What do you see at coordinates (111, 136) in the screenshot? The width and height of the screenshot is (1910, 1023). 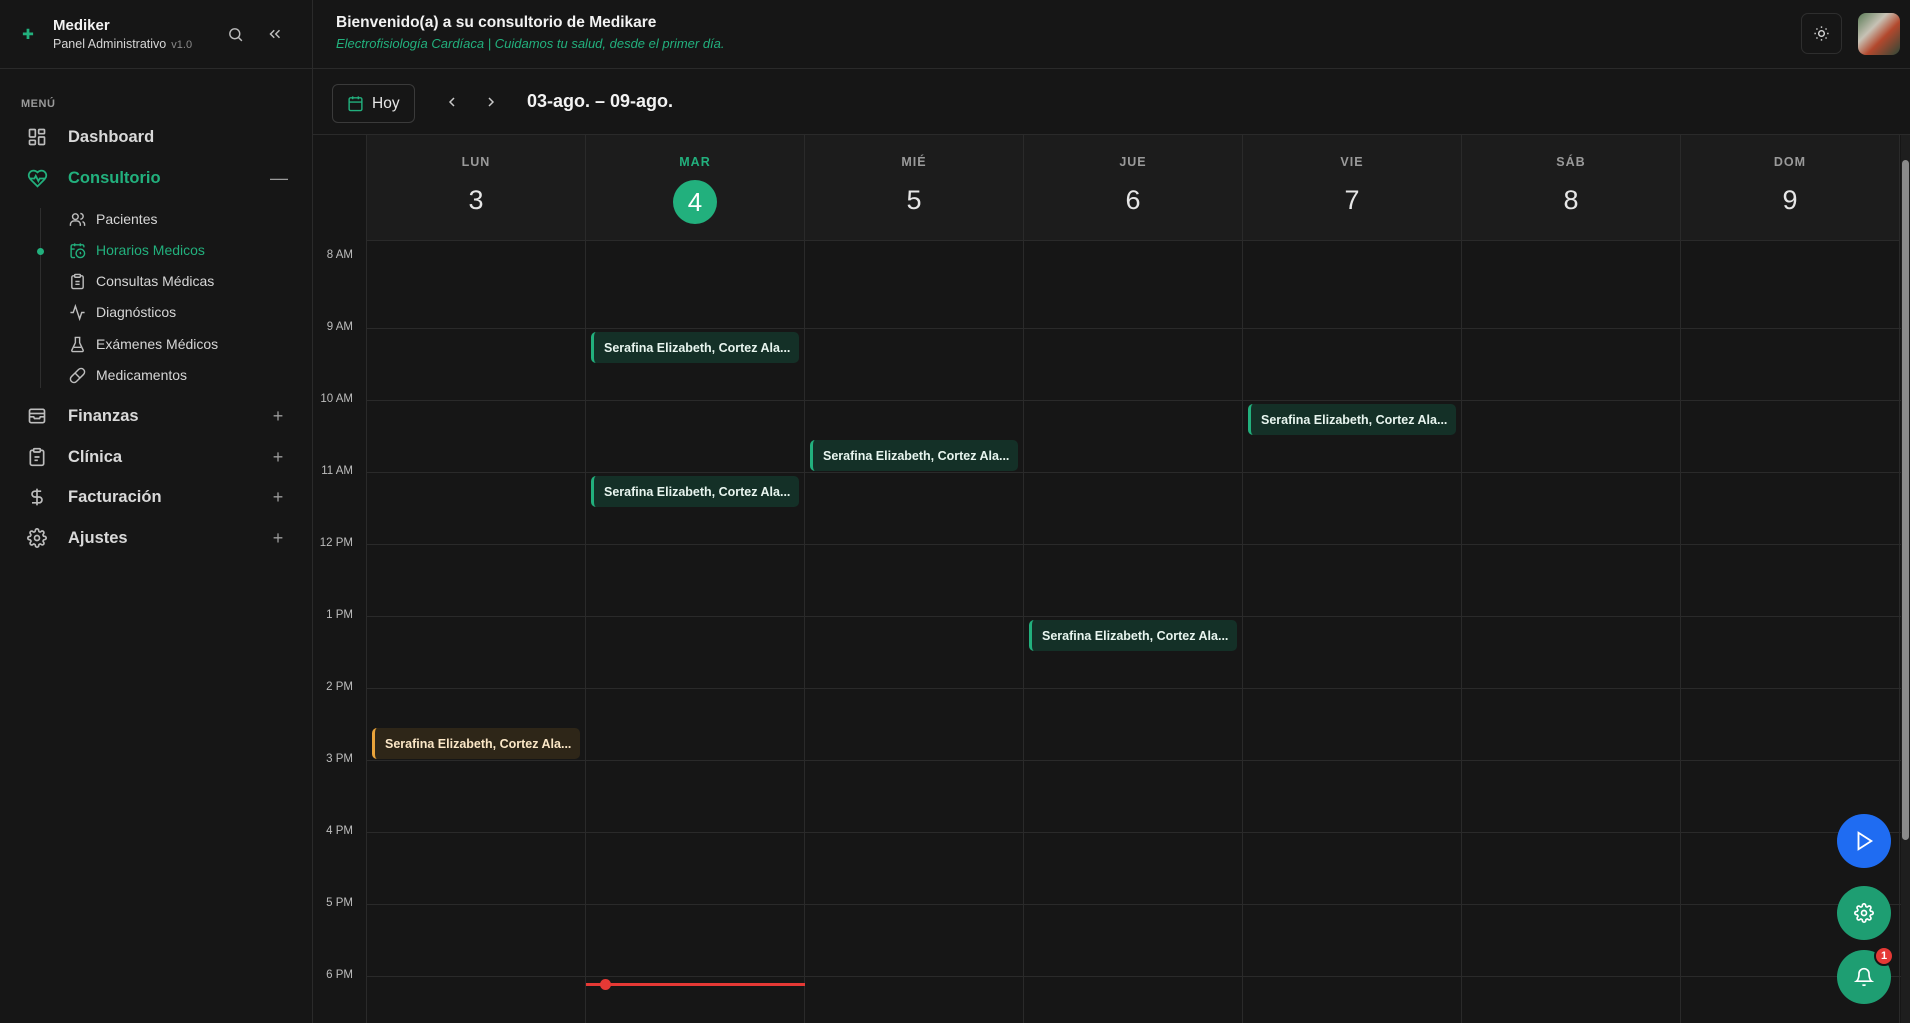 I see `sidebar-item-label: Dashboard` at bounding box center [111, 136].